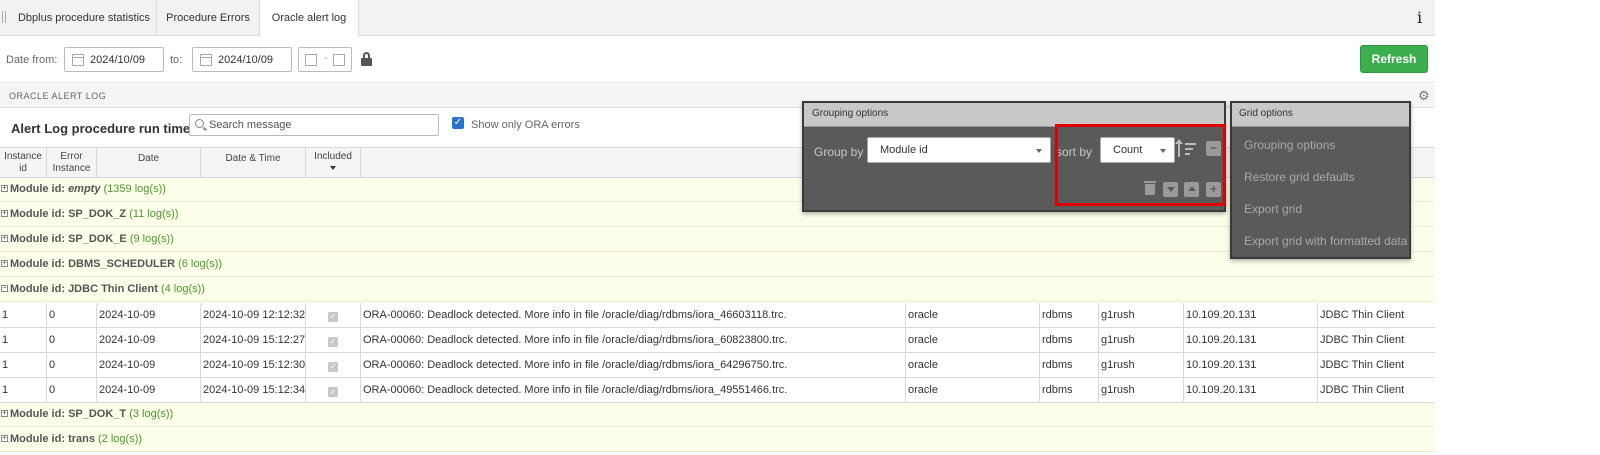 The height and width of the screenshot is (455, 1600). I want to click on date-from-value: 2024/10/09, so click(118, 60).